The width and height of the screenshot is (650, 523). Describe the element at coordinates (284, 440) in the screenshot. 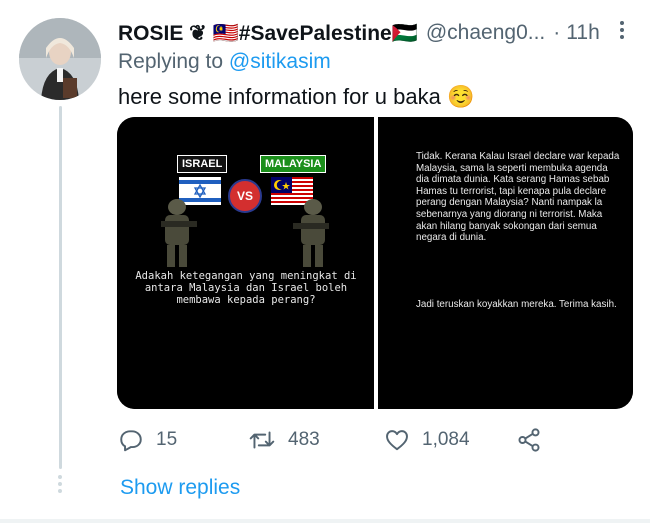

I see `retweet-button: 483` at that location.